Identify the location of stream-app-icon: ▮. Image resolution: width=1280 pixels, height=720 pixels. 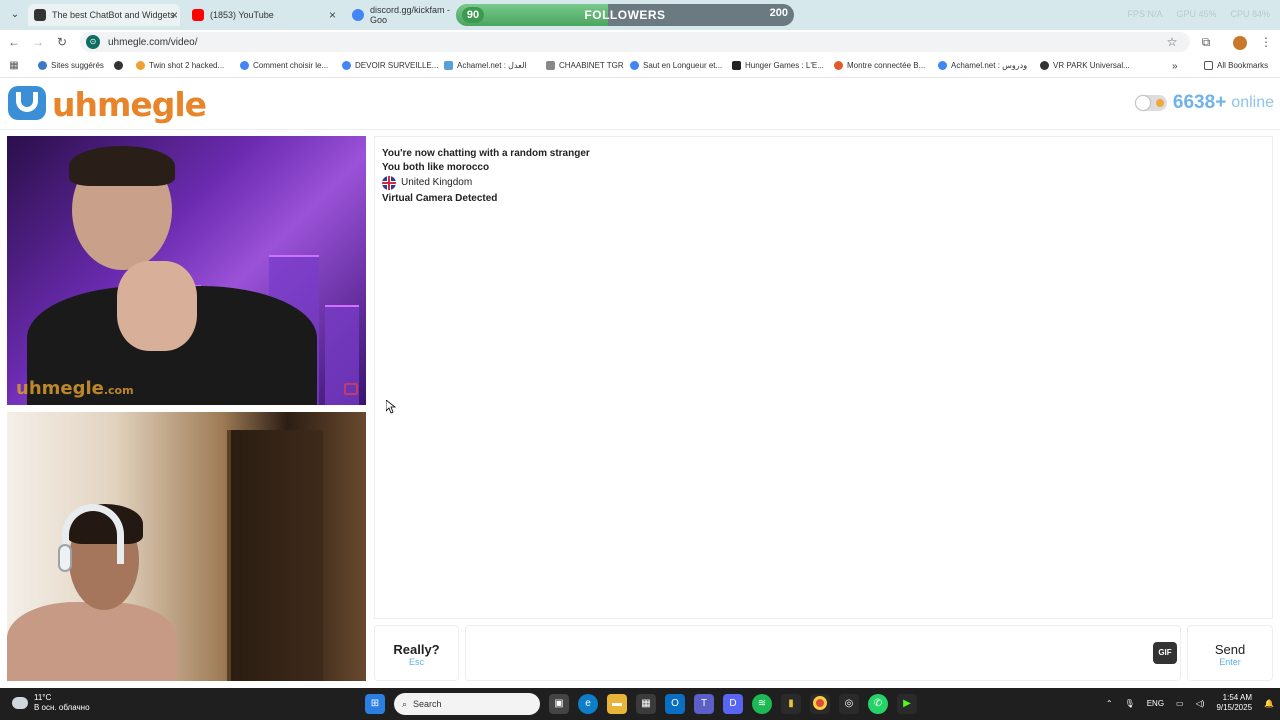
(791, 704).